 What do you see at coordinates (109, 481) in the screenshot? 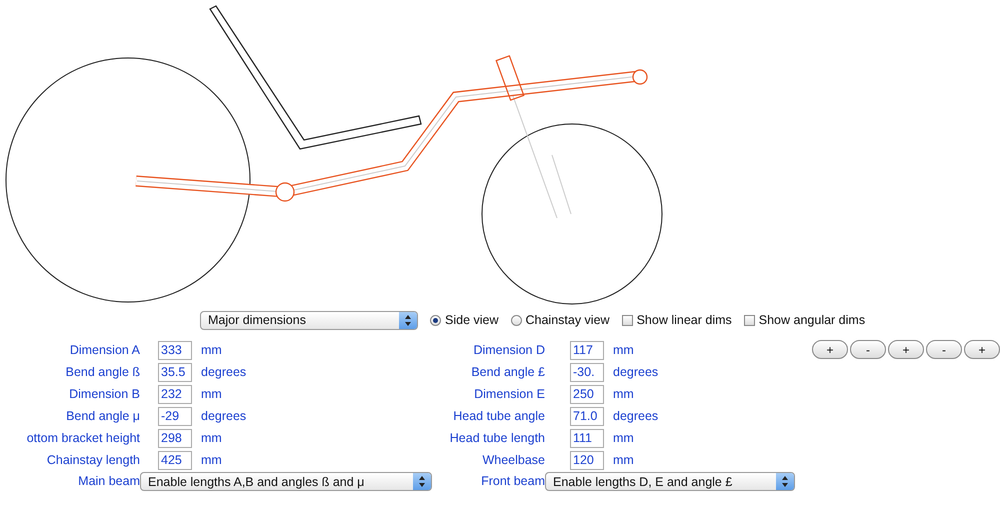
I see `field-label: Main beam` at bounding box center [109, 481].